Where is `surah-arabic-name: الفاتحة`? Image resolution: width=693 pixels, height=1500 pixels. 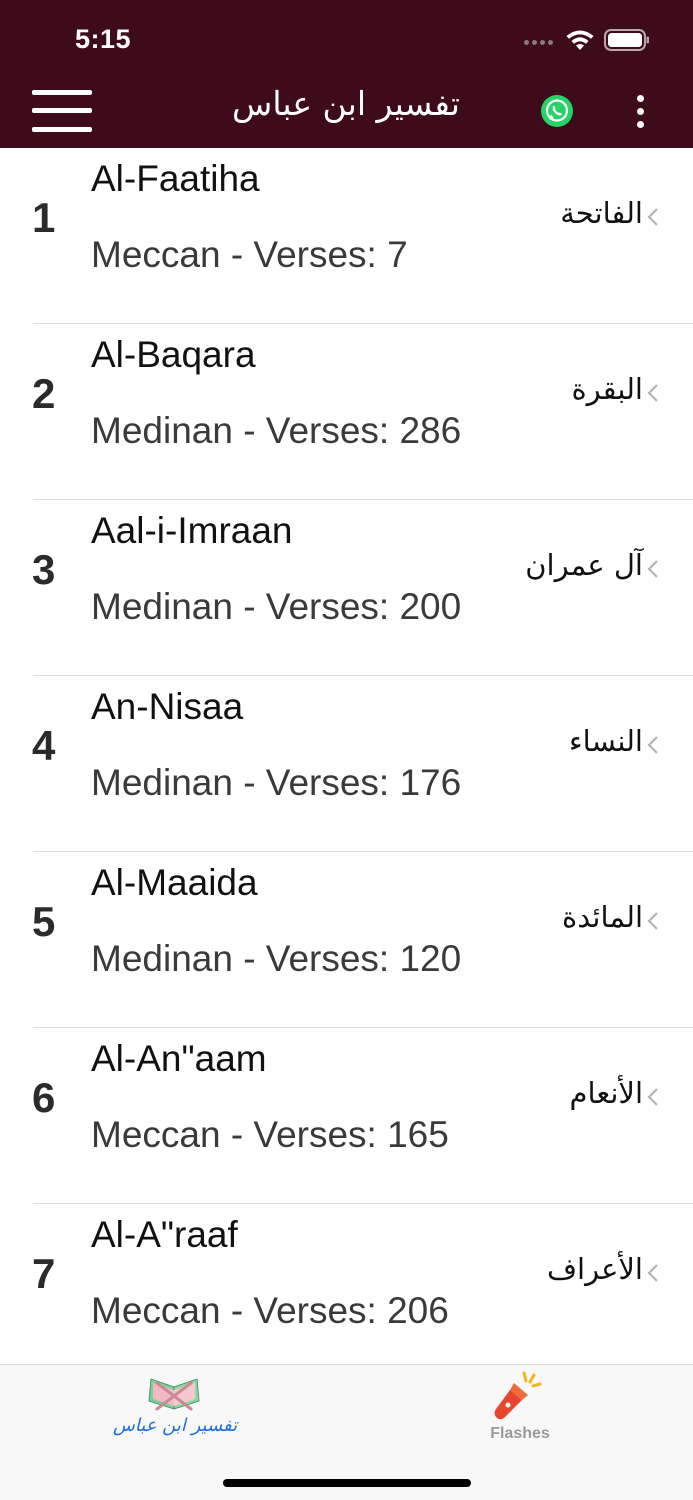 surah-arabic-name: الفاتحة is located at coordinates (601, 213).